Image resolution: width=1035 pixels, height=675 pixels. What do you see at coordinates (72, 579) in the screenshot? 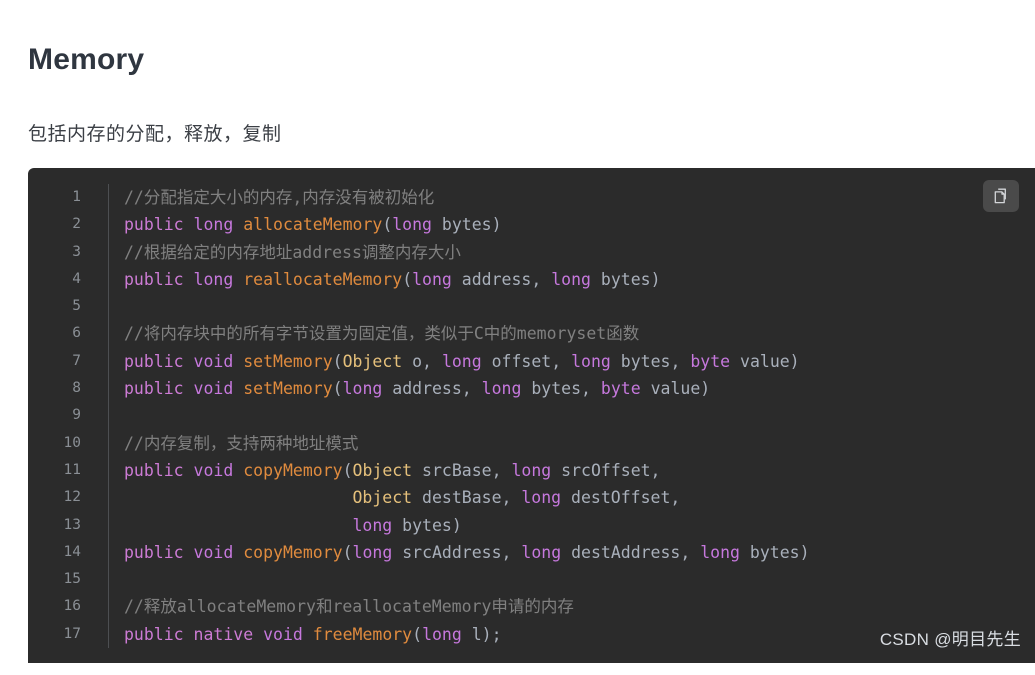
I see `line-number: 15` at bounding box center [72, 579].